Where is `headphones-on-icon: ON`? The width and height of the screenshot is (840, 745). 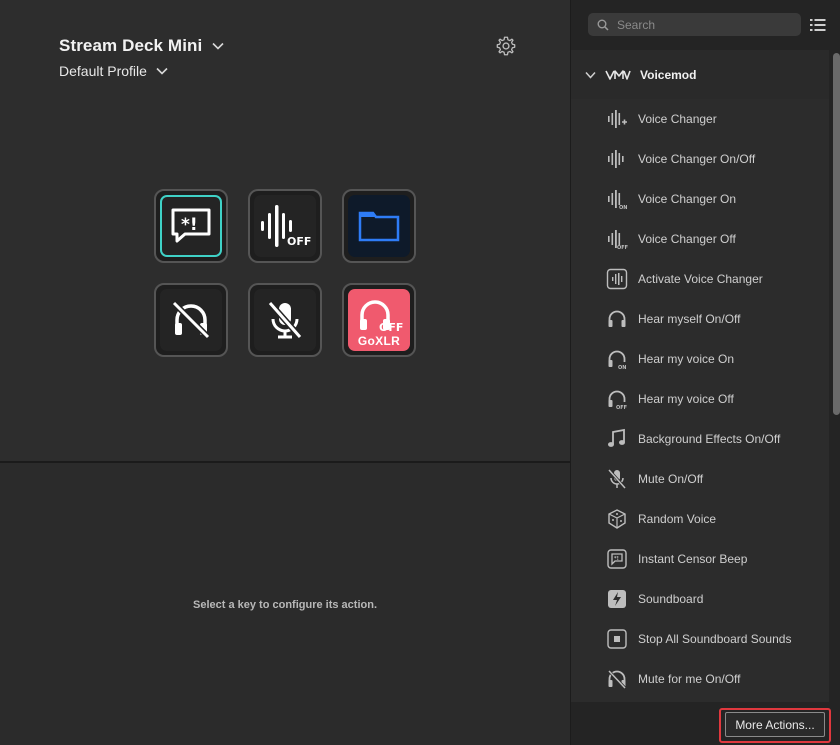 headphones-on-icon: ON is located at coordinates (617, 360).